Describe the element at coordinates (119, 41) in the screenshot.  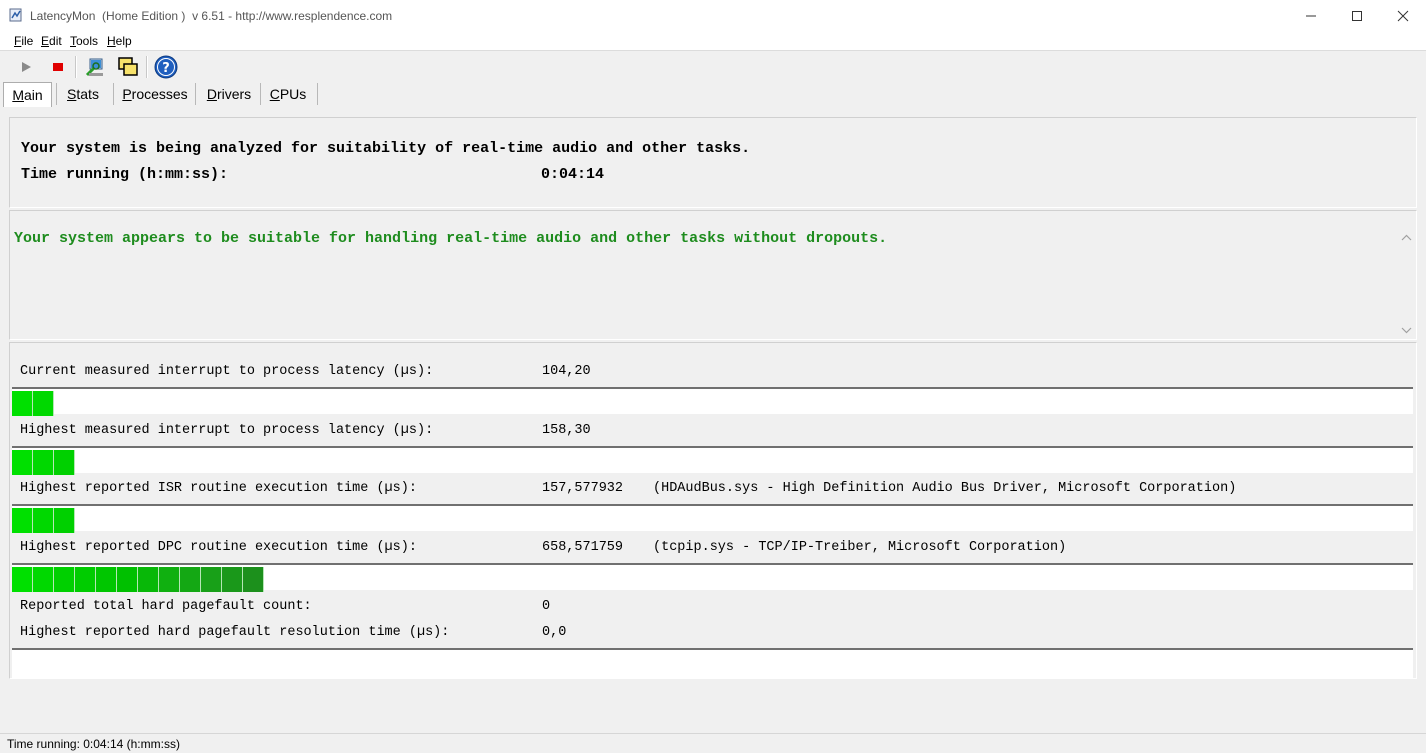
I see `menu-help: Help` at that location.